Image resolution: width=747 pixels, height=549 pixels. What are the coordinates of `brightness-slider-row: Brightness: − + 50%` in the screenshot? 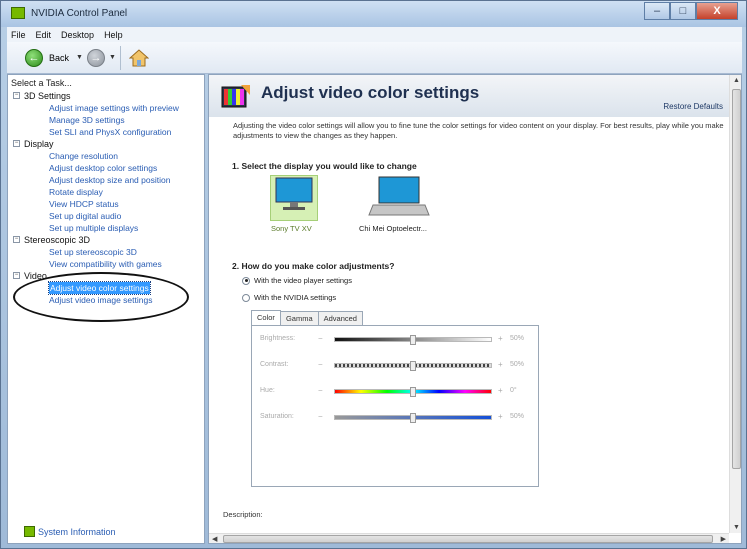 It's located at (395, 340).